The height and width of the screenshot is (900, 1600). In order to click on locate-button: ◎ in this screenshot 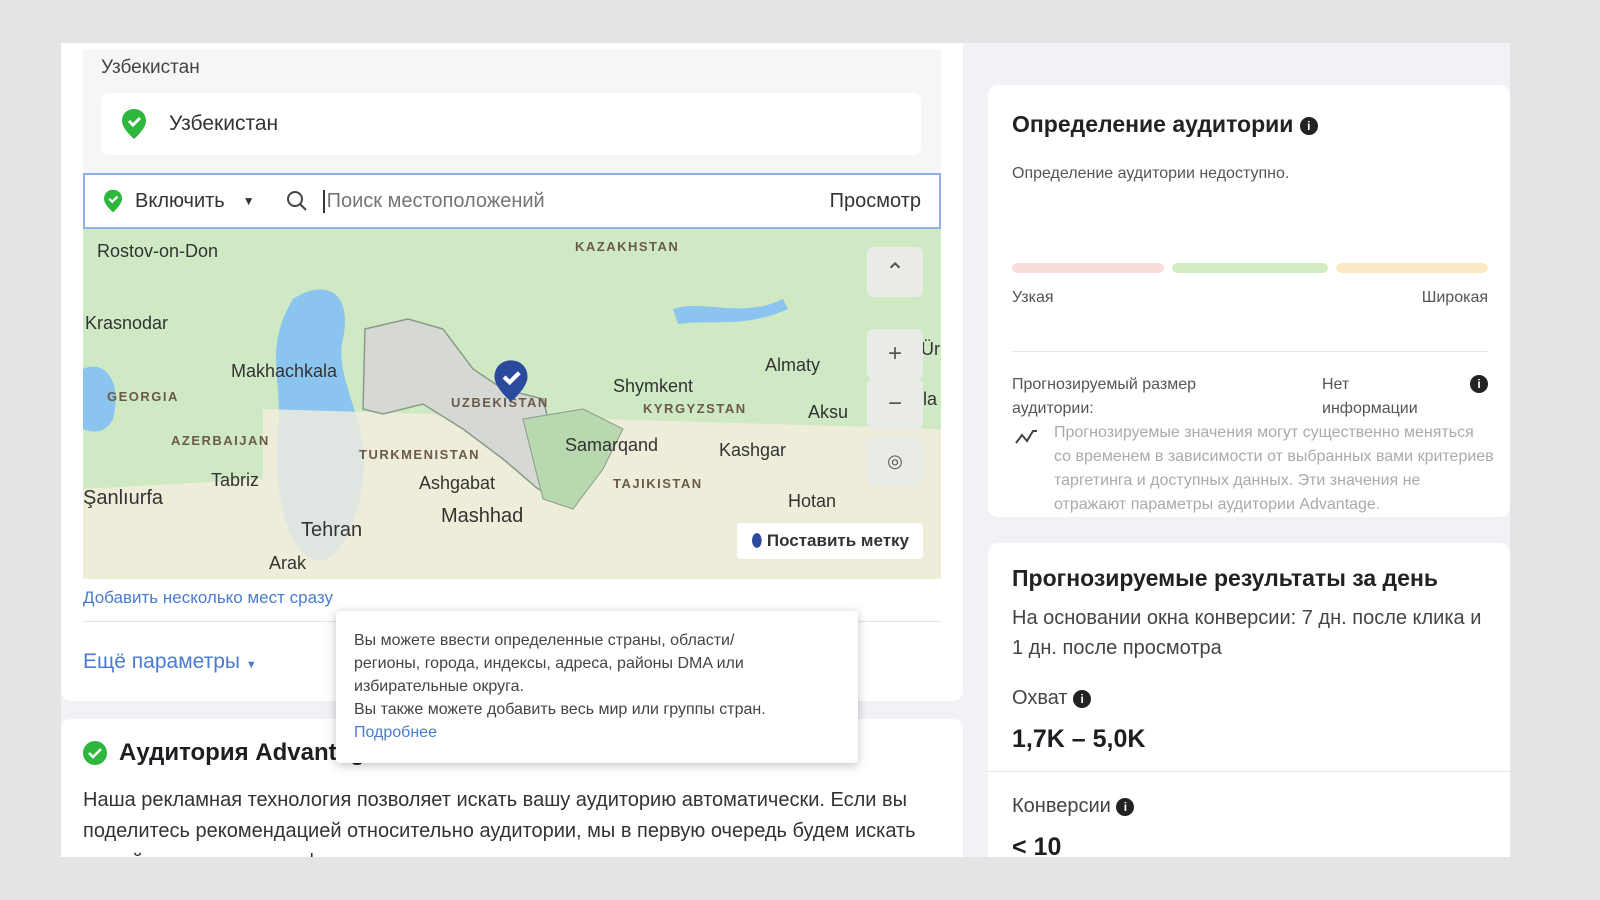, I will do `click(895, 461)`.